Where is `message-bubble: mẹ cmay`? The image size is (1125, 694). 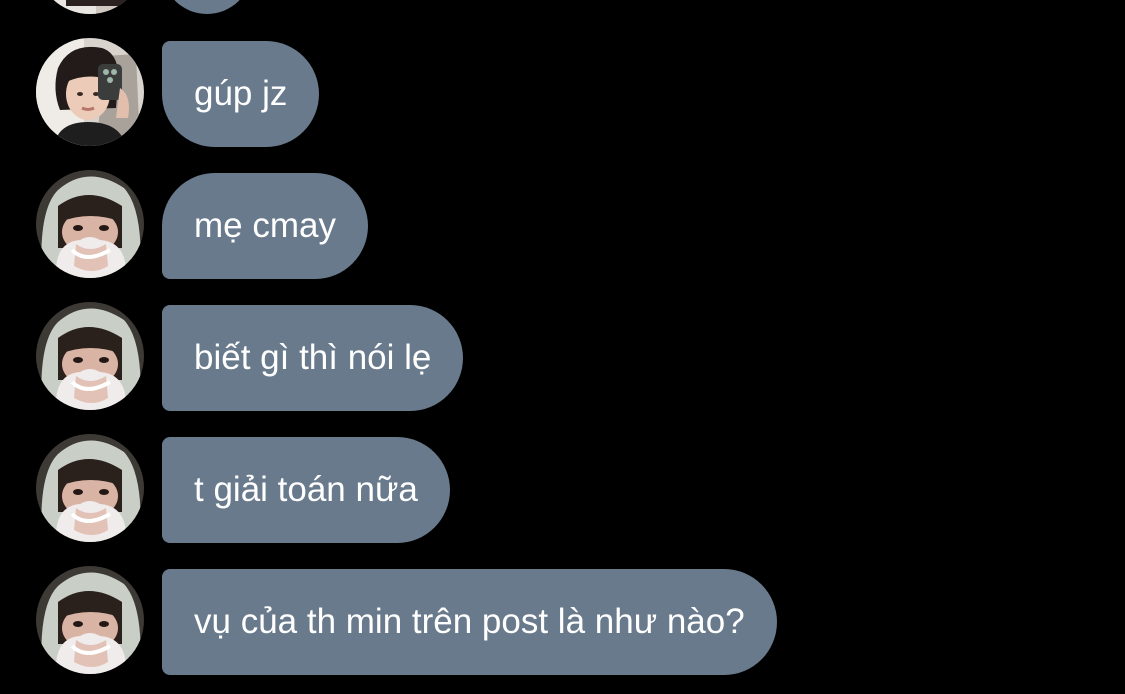
message-bubble: mẹ cmay is located at coordinates (265, 226).